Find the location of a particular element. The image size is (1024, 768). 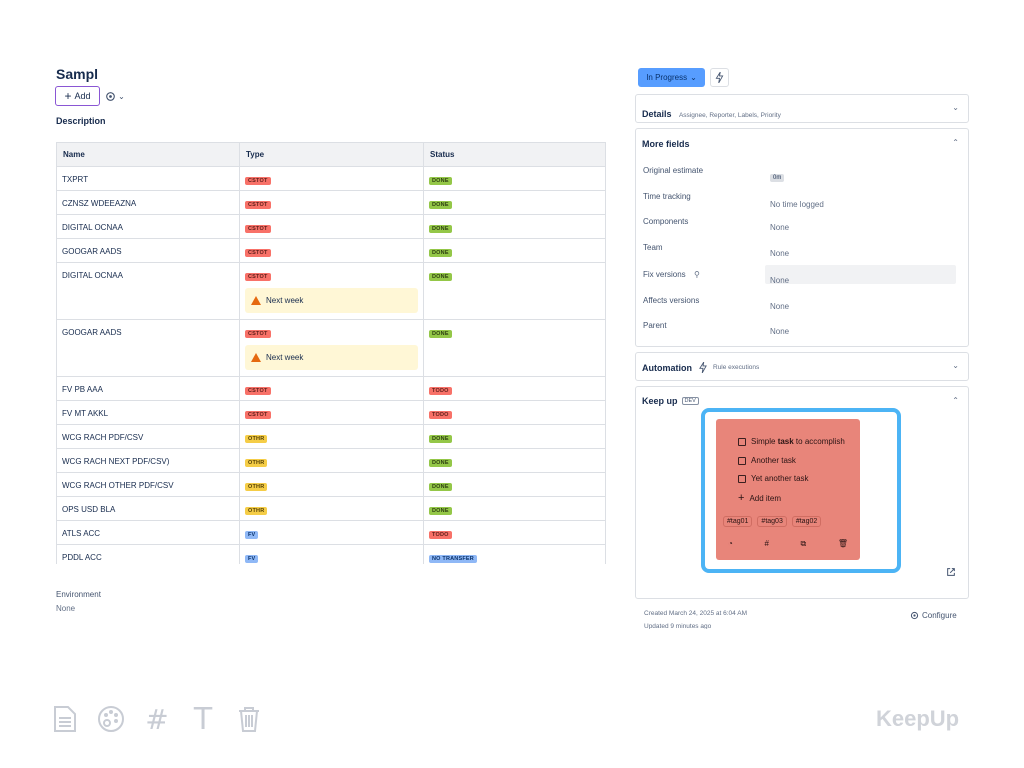

cell-name: GOOGAR AADS is located at coordinates (148, 348).